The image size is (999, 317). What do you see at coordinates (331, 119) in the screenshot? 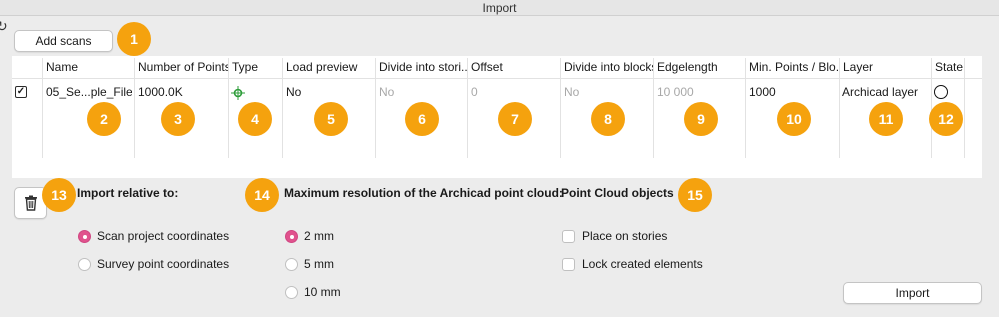
I see `badge-5: 5` at bounding box center [331, 119].